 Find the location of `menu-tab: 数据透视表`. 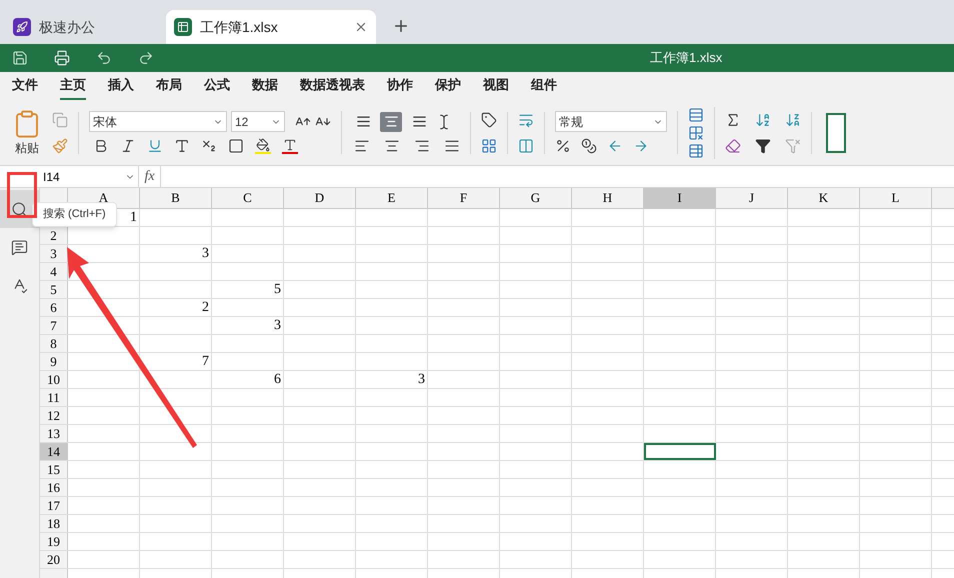

menu-tab: 数据透视表 is located at coordinates (332, 86).